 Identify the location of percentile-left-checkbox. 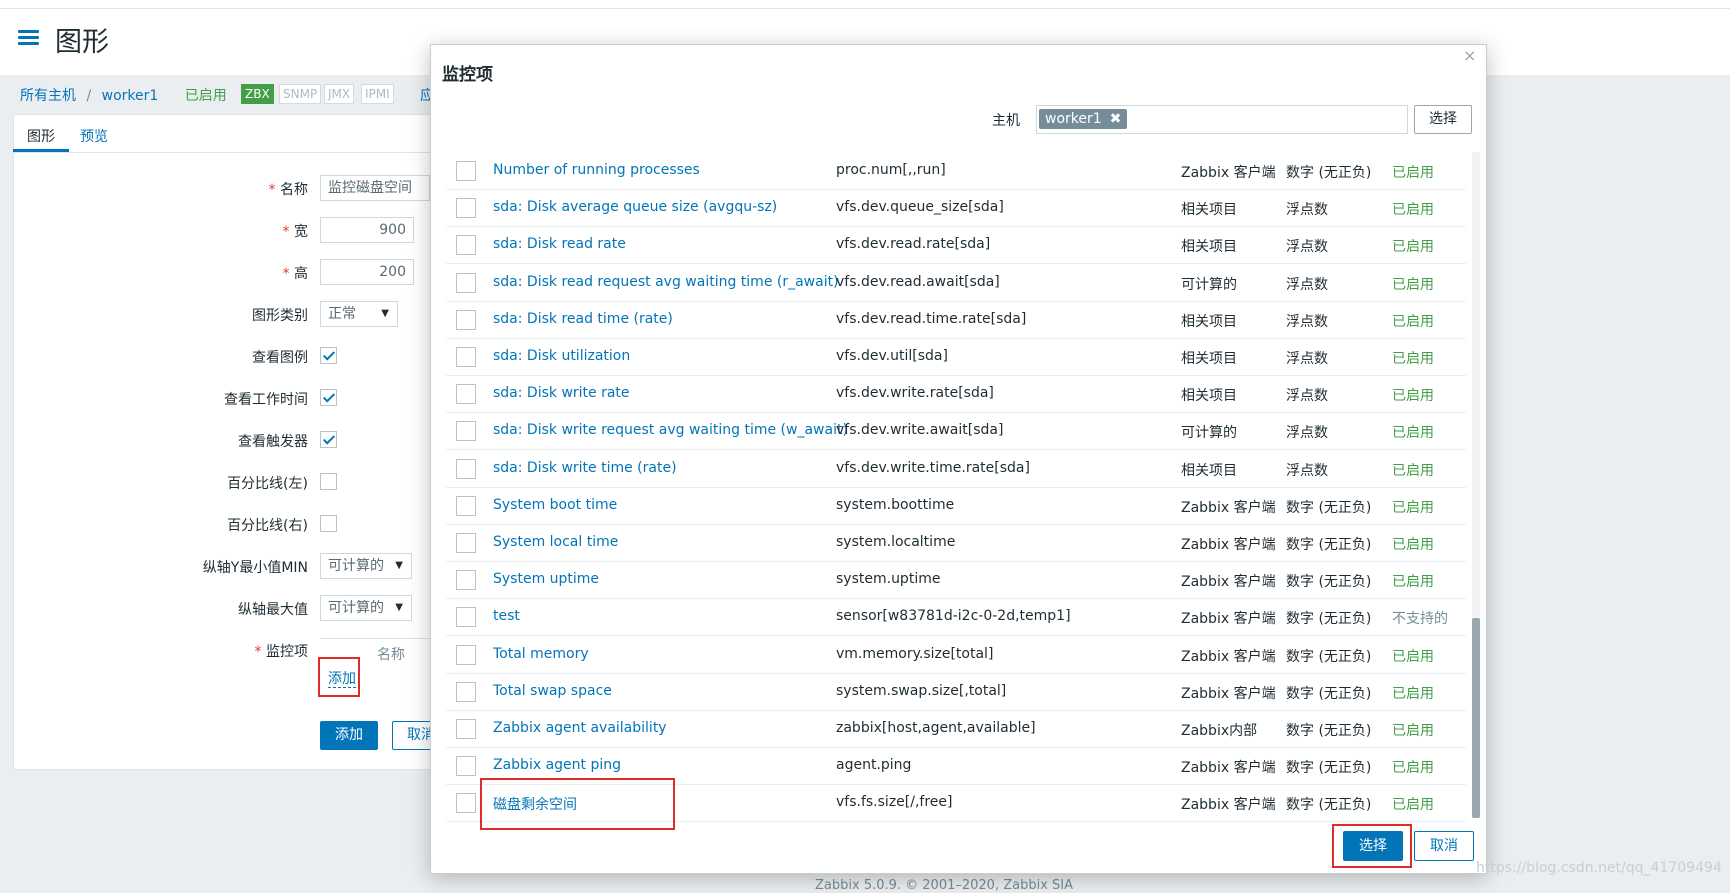
(328, 481).